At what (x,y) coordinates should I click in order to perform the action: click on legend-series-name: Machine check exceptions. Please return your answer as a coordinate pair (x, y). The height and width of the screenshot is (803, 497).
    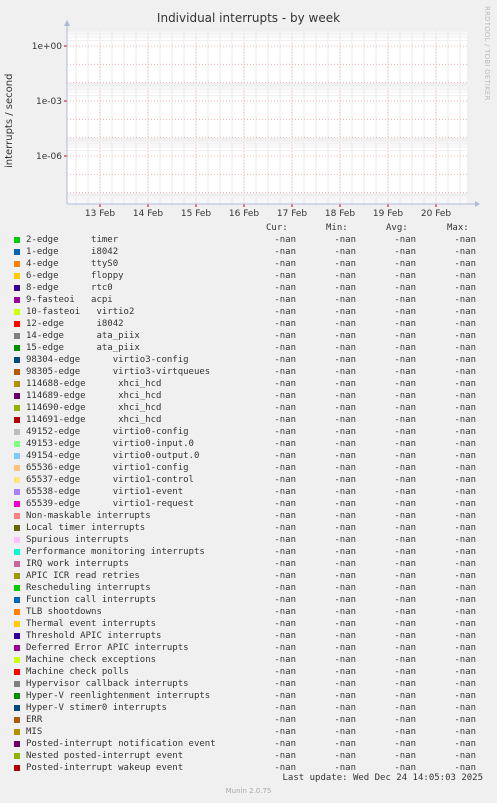
    Looking at the image, I should click on (91, 660).